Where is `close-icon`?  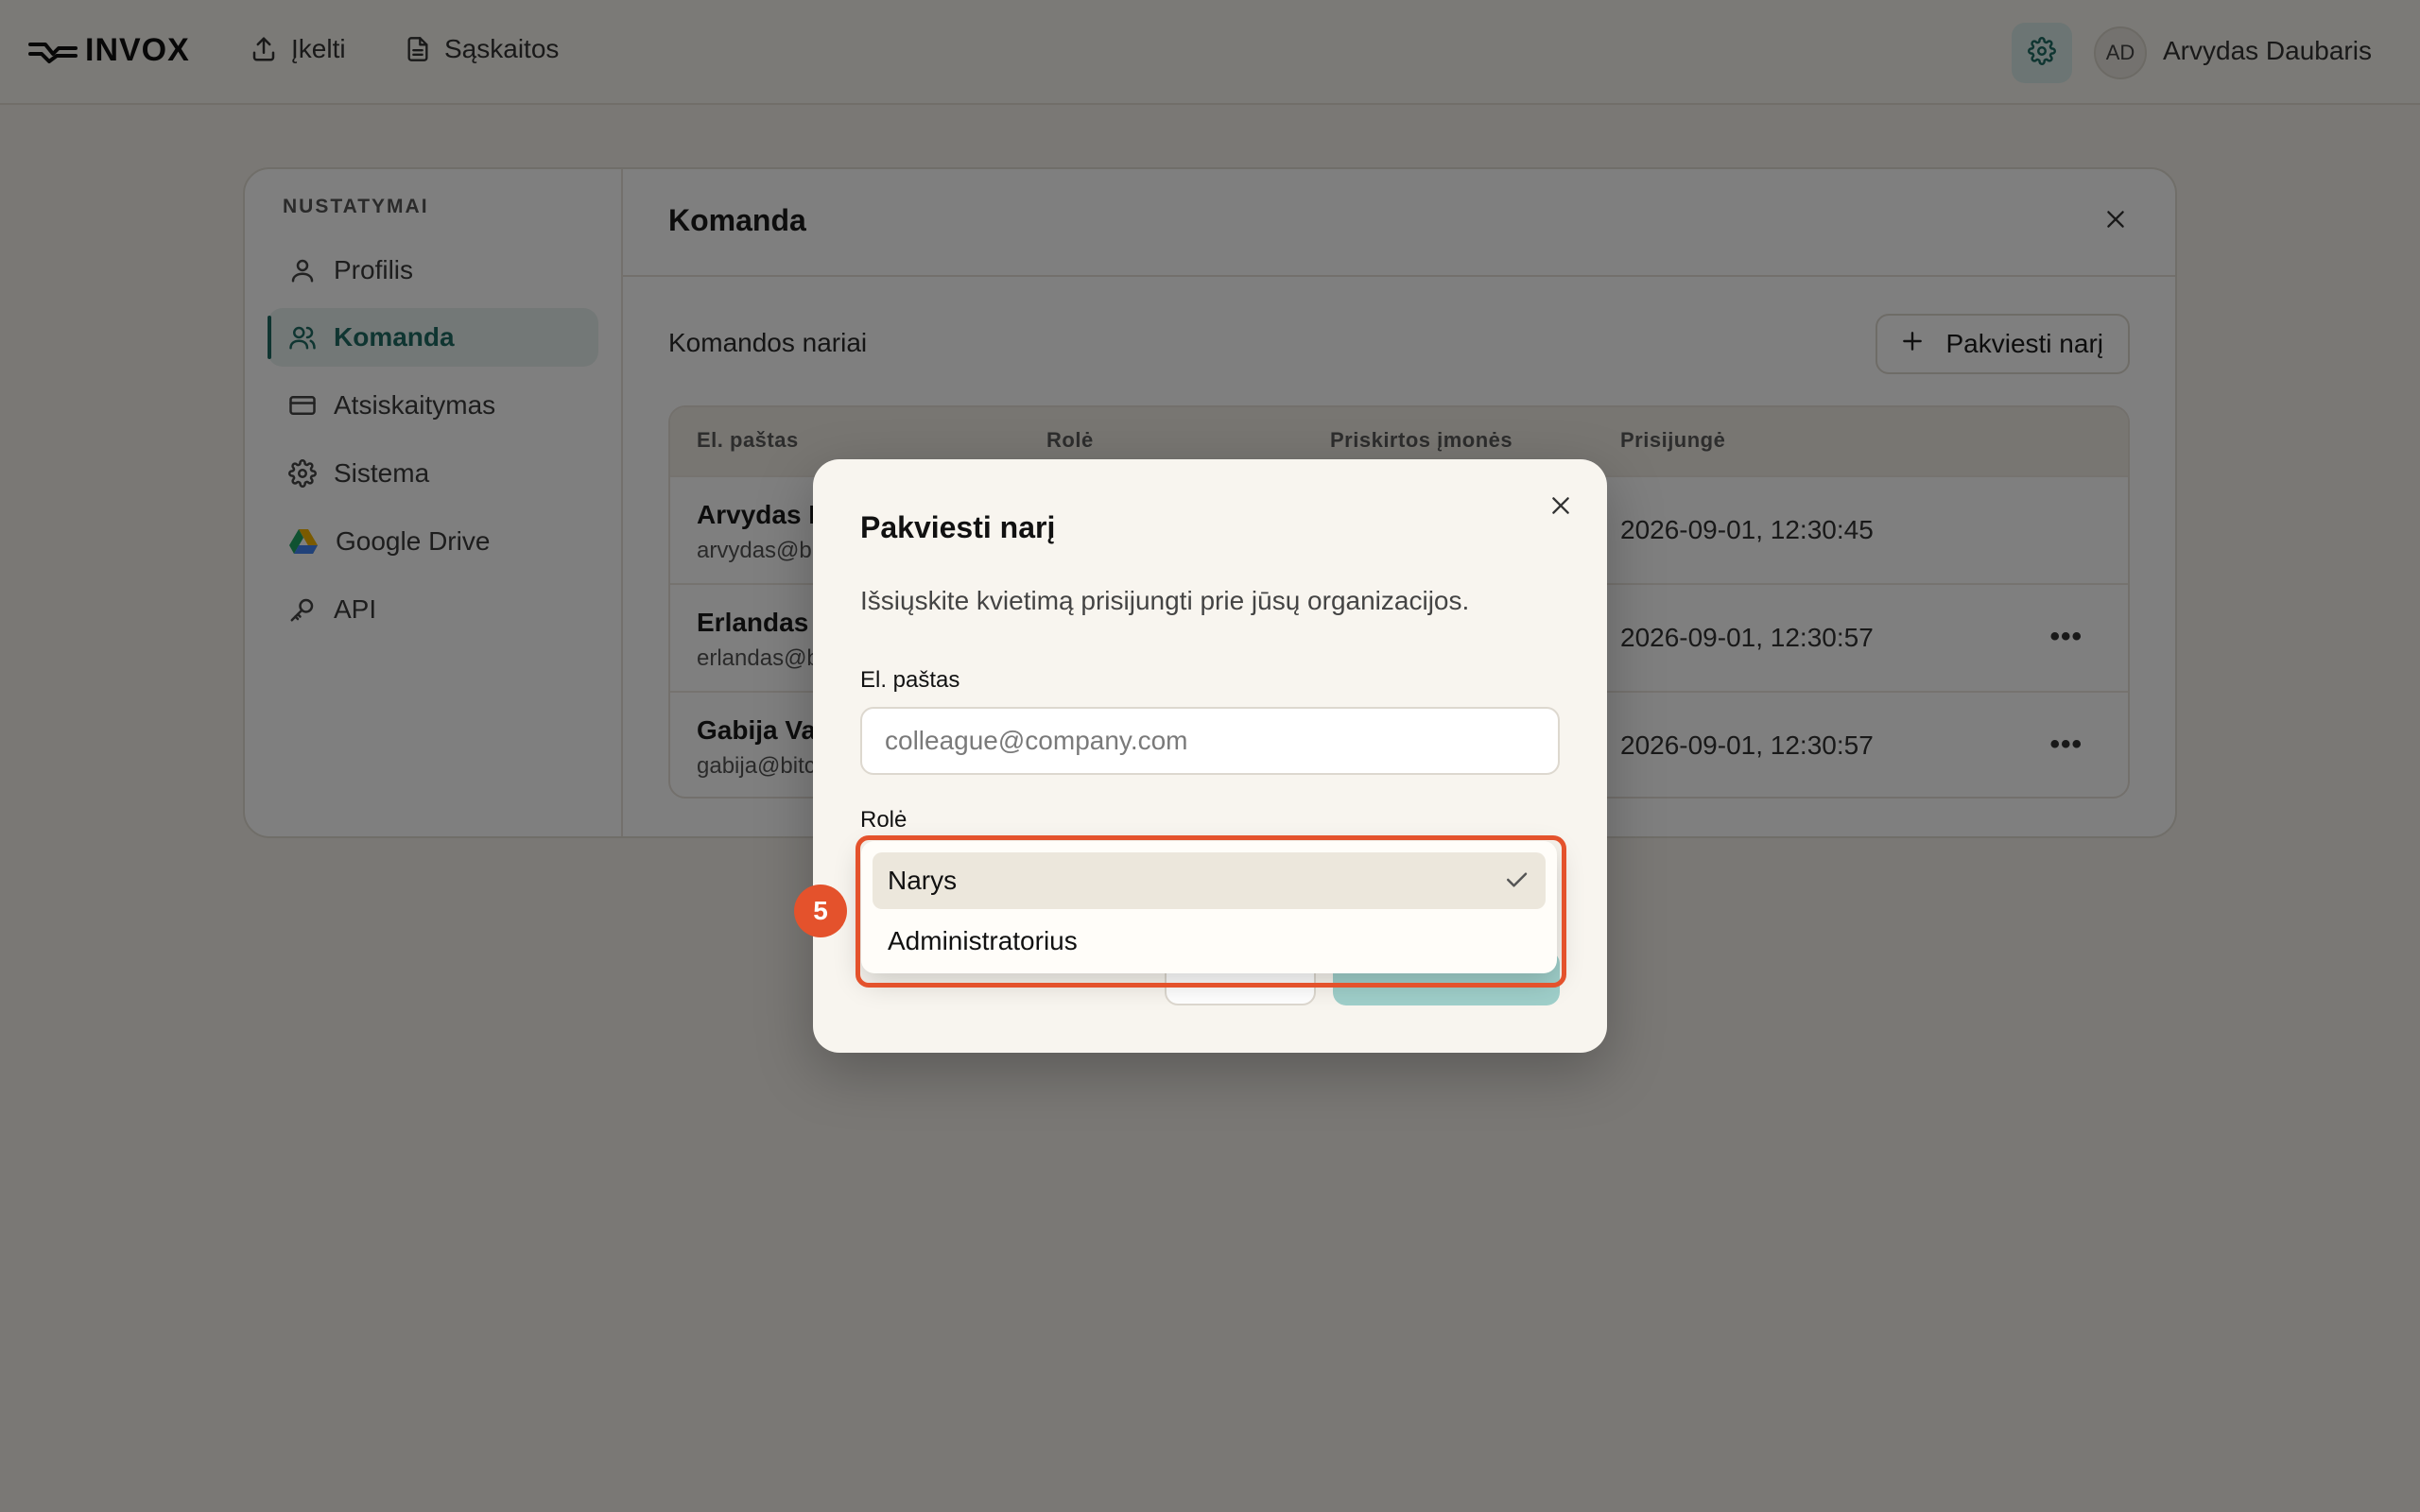
close-icon is located at coordinates (1560, 508).